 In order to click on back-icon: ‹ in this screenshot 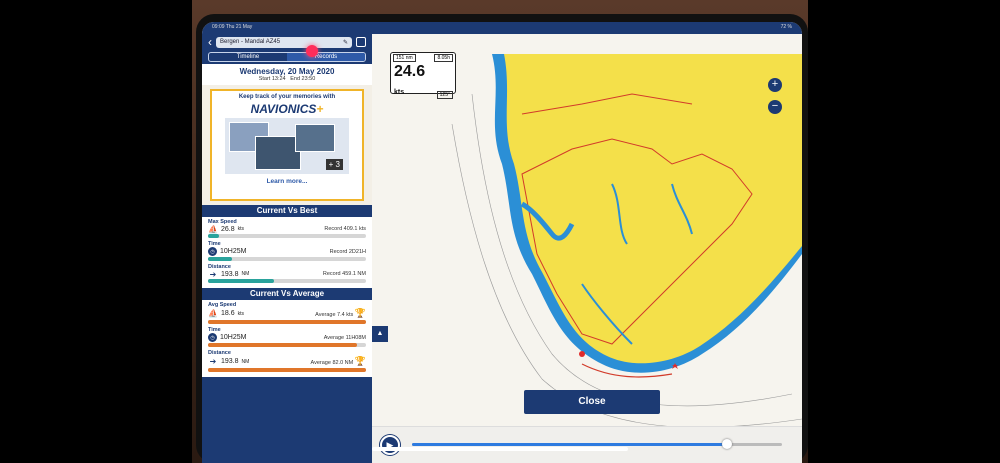, I will do `click(210, 42)`.